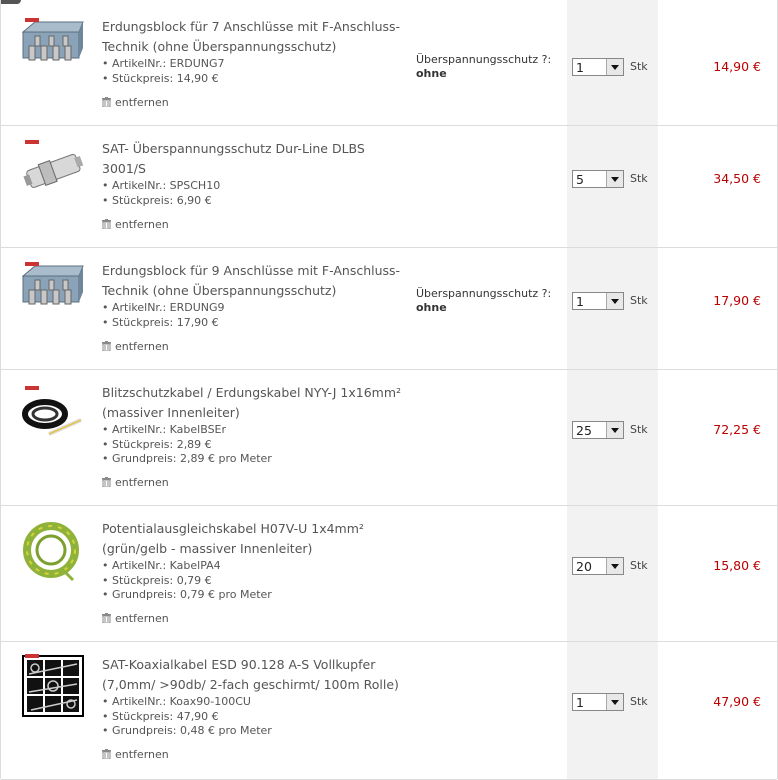  I want to click on coax-cable-image, so click(53, 685).